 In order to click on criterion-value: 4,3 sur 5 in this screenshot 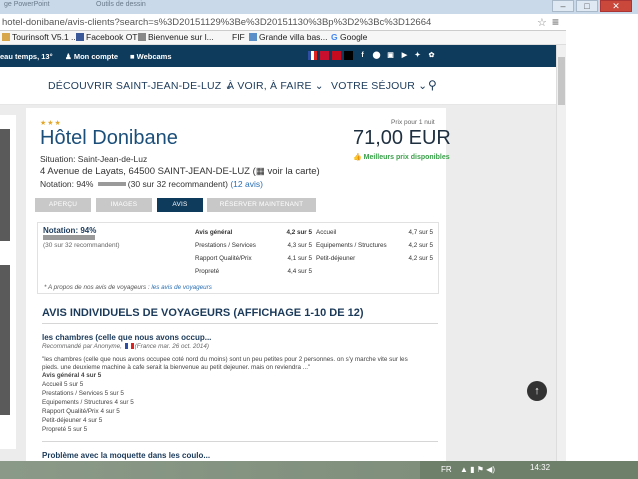, I will do `click(299, 245)`.